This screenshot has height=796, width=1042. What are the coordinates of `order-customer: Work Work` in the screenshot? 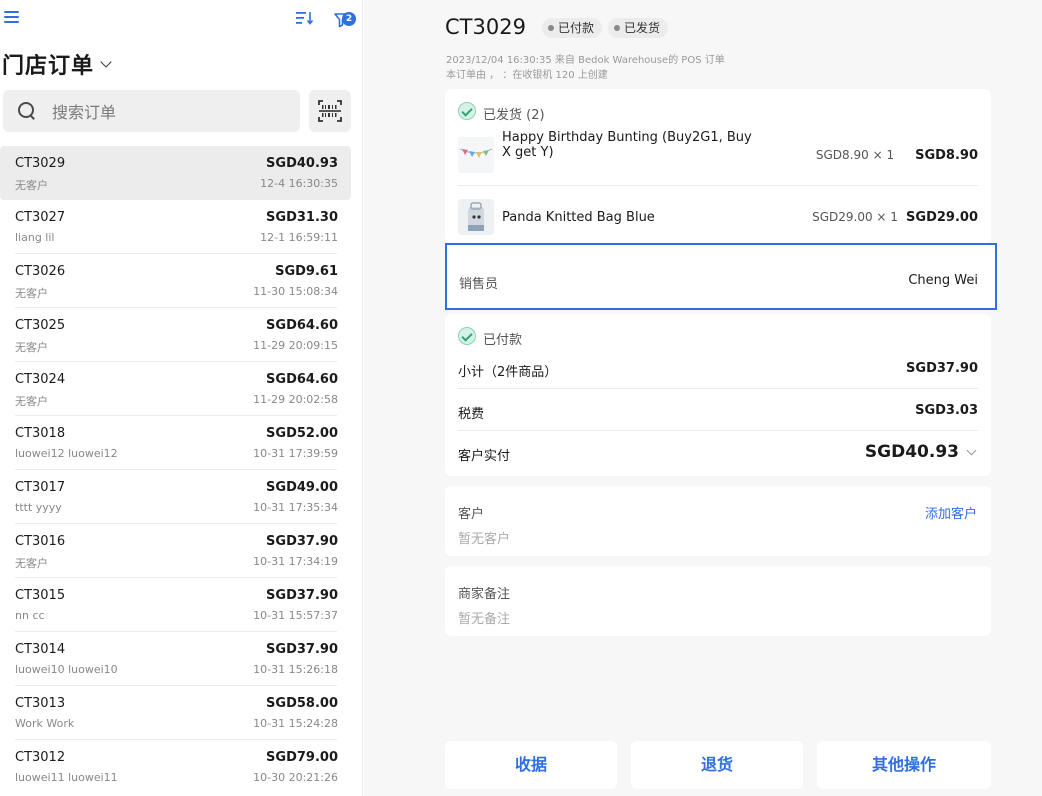 It's located at (45, 723).